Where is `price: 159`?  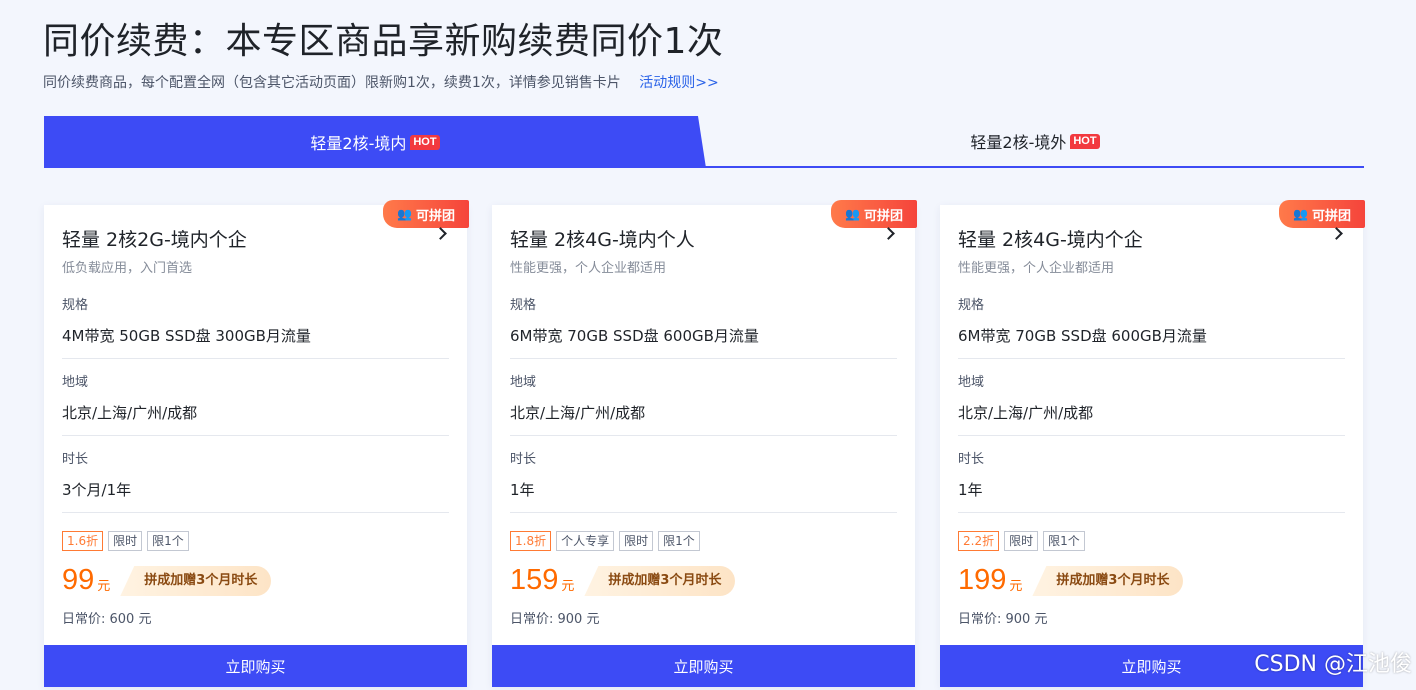 price: 159 is located at coordinates (534, 580).